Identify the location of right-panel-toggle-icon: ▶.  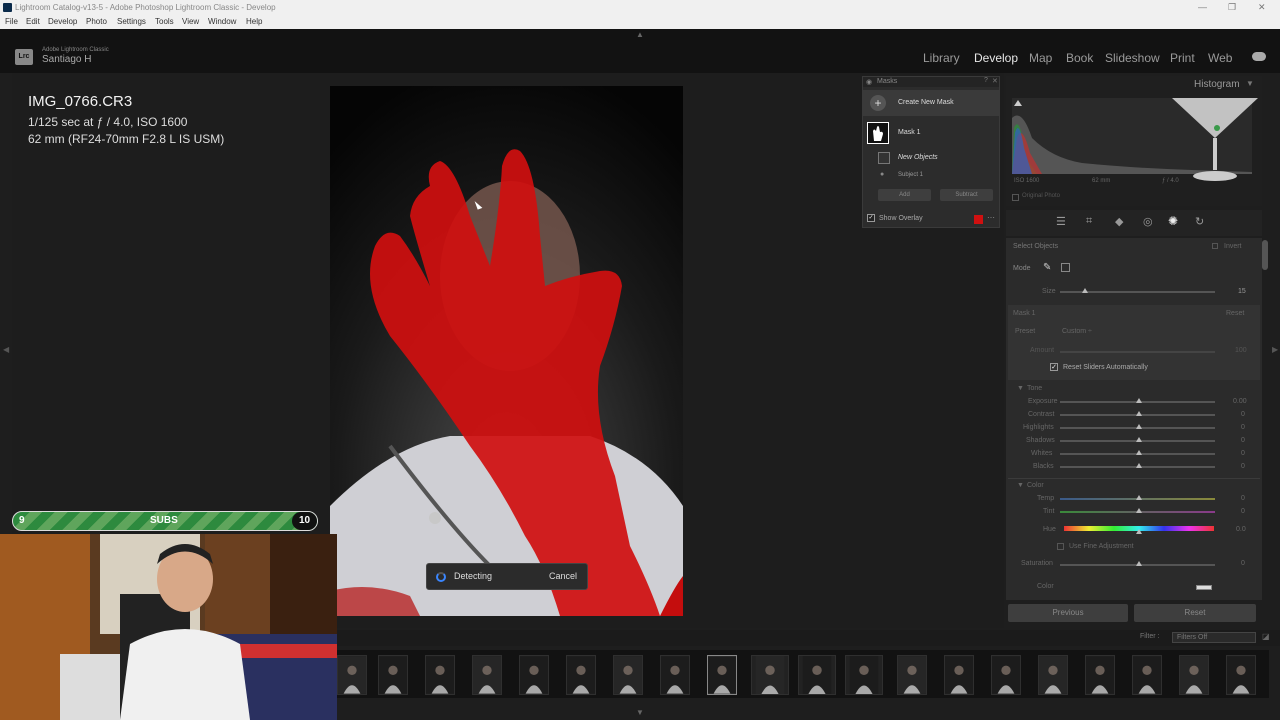
(1275, 349).